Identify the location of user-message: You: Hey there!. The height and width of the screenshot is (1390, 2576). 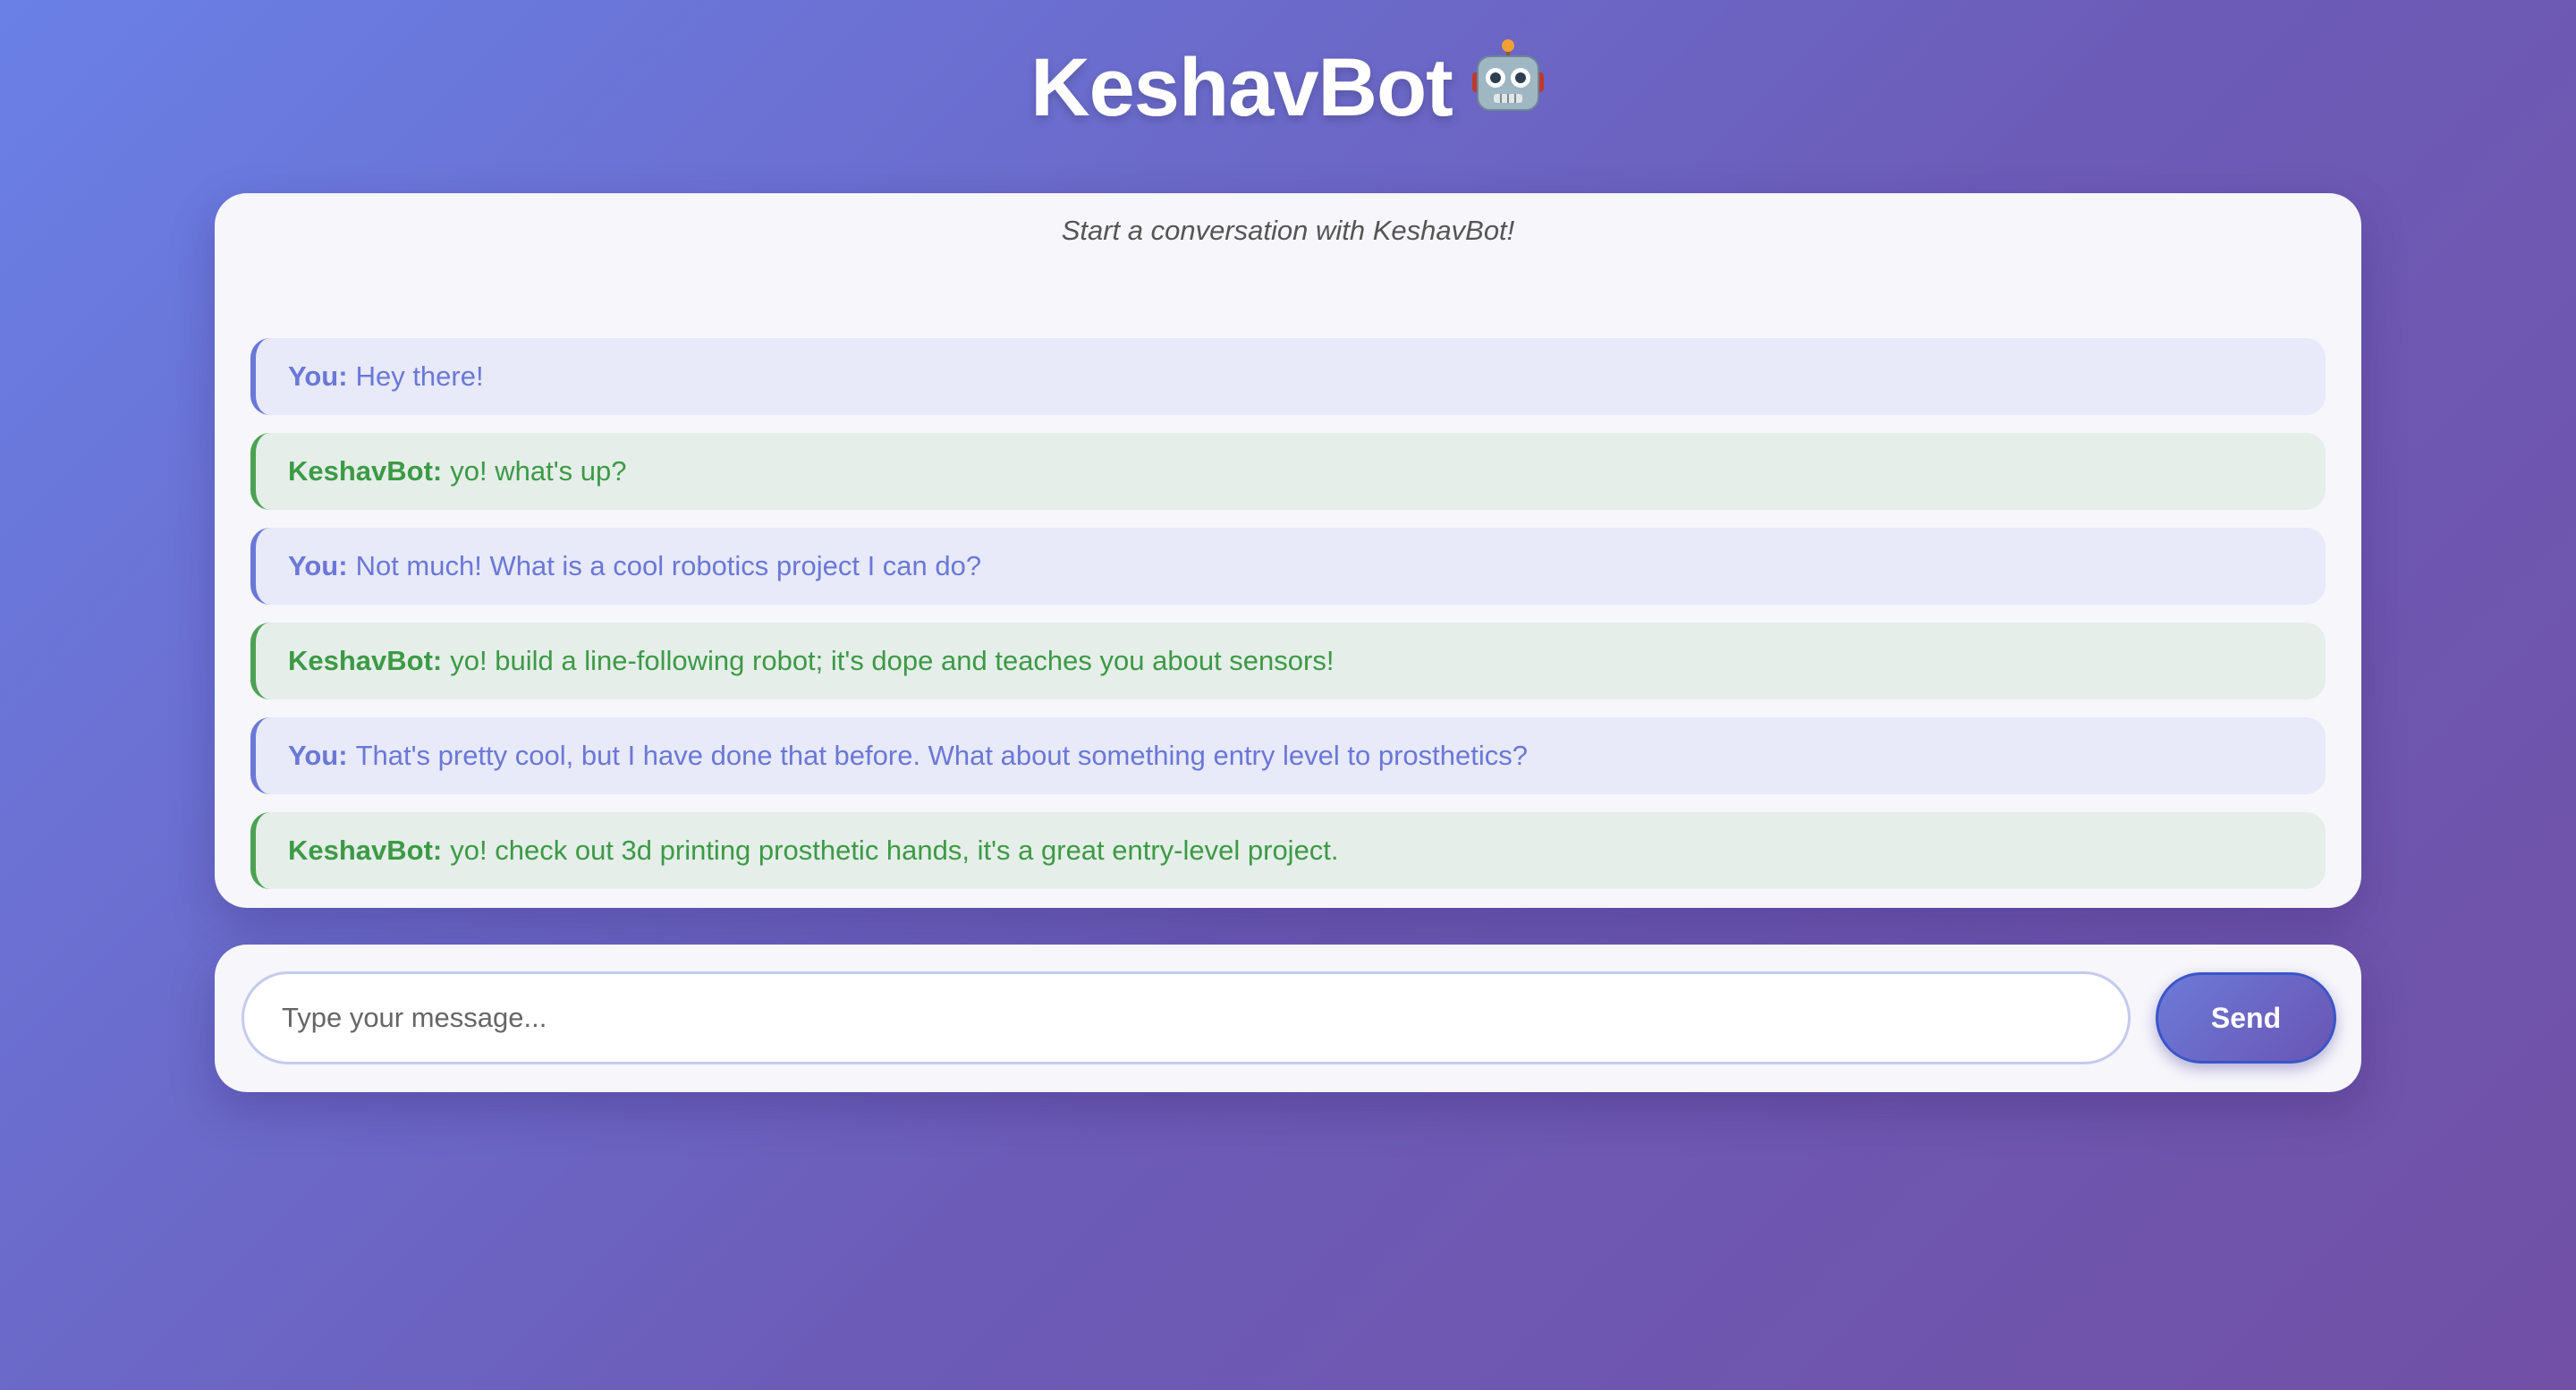
(1288, 376).